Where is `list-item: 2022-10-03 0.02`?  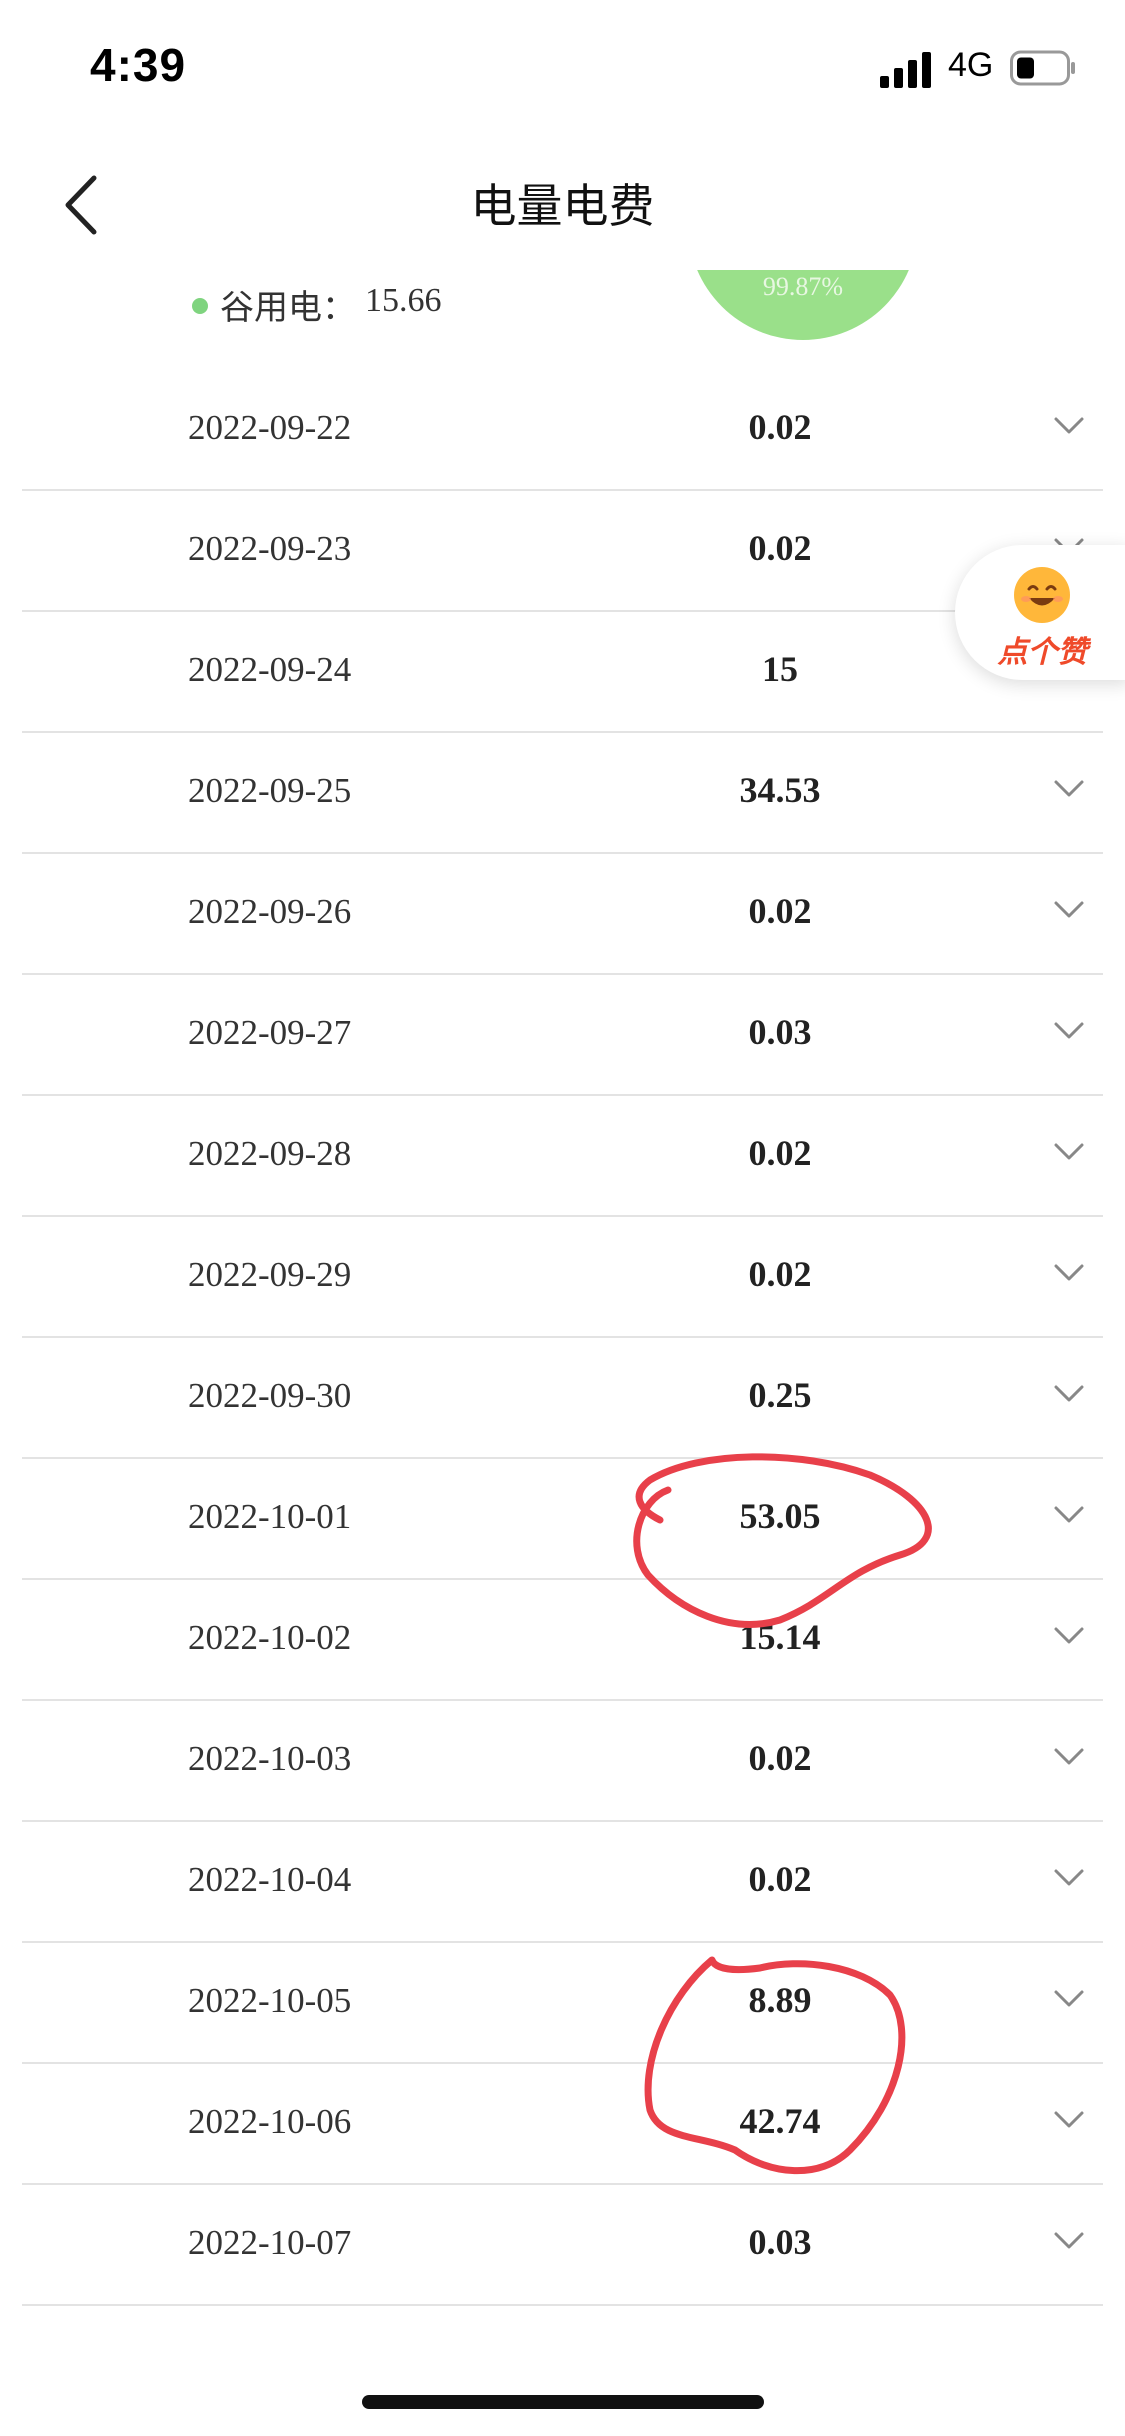 list-item: 2022-10-03 0.02 is located at coordinates (562, 1761).